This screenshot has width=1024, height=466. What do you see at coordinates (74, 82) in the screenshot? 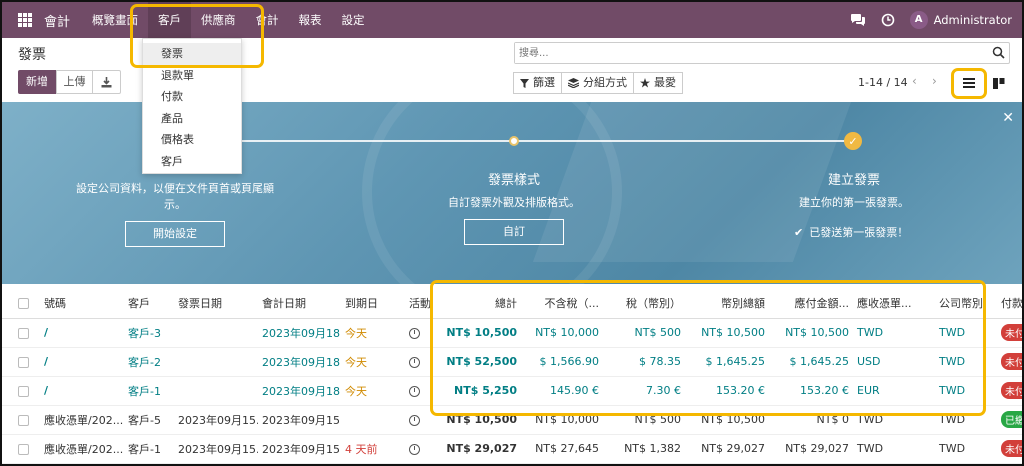
I see `upload-button: 上傳` at bounding box center [74, 82].